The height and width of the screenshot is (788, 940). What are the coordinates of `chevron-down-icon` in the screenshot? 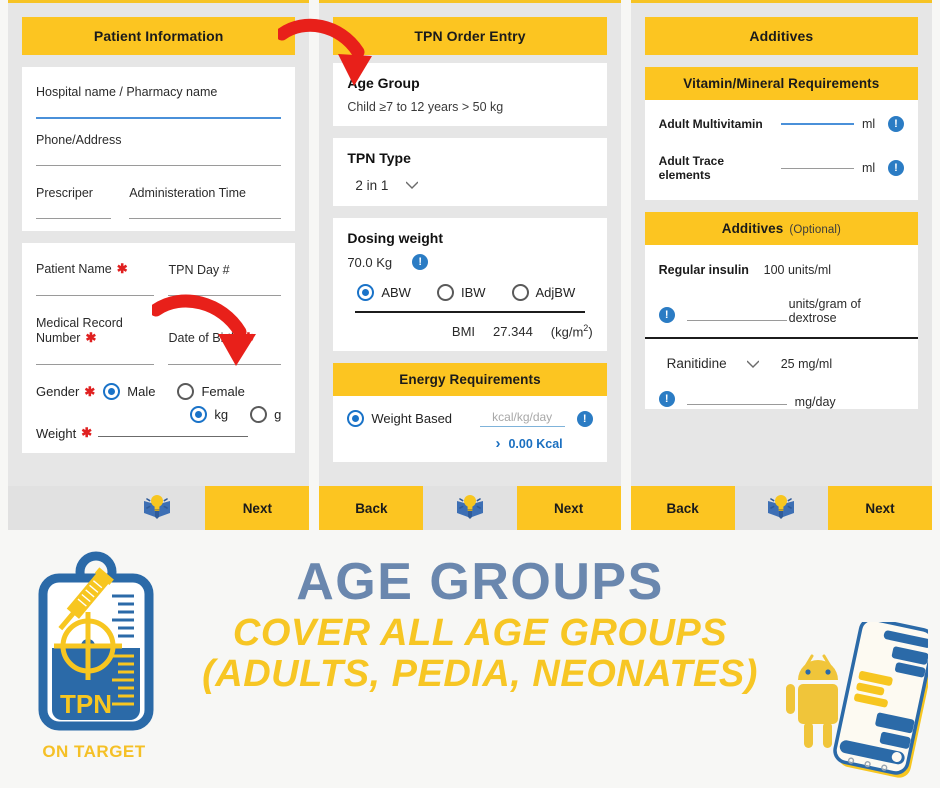 It's located at (753, 364).